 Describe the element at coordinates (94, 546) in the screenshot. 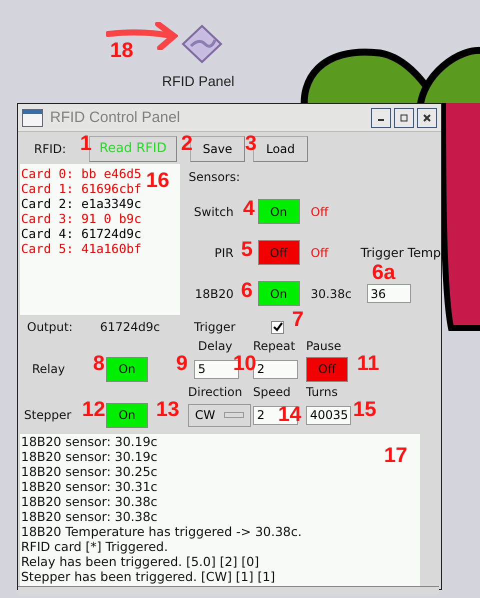

I see `log-line: RFID card [*] Triggered.` at that location.